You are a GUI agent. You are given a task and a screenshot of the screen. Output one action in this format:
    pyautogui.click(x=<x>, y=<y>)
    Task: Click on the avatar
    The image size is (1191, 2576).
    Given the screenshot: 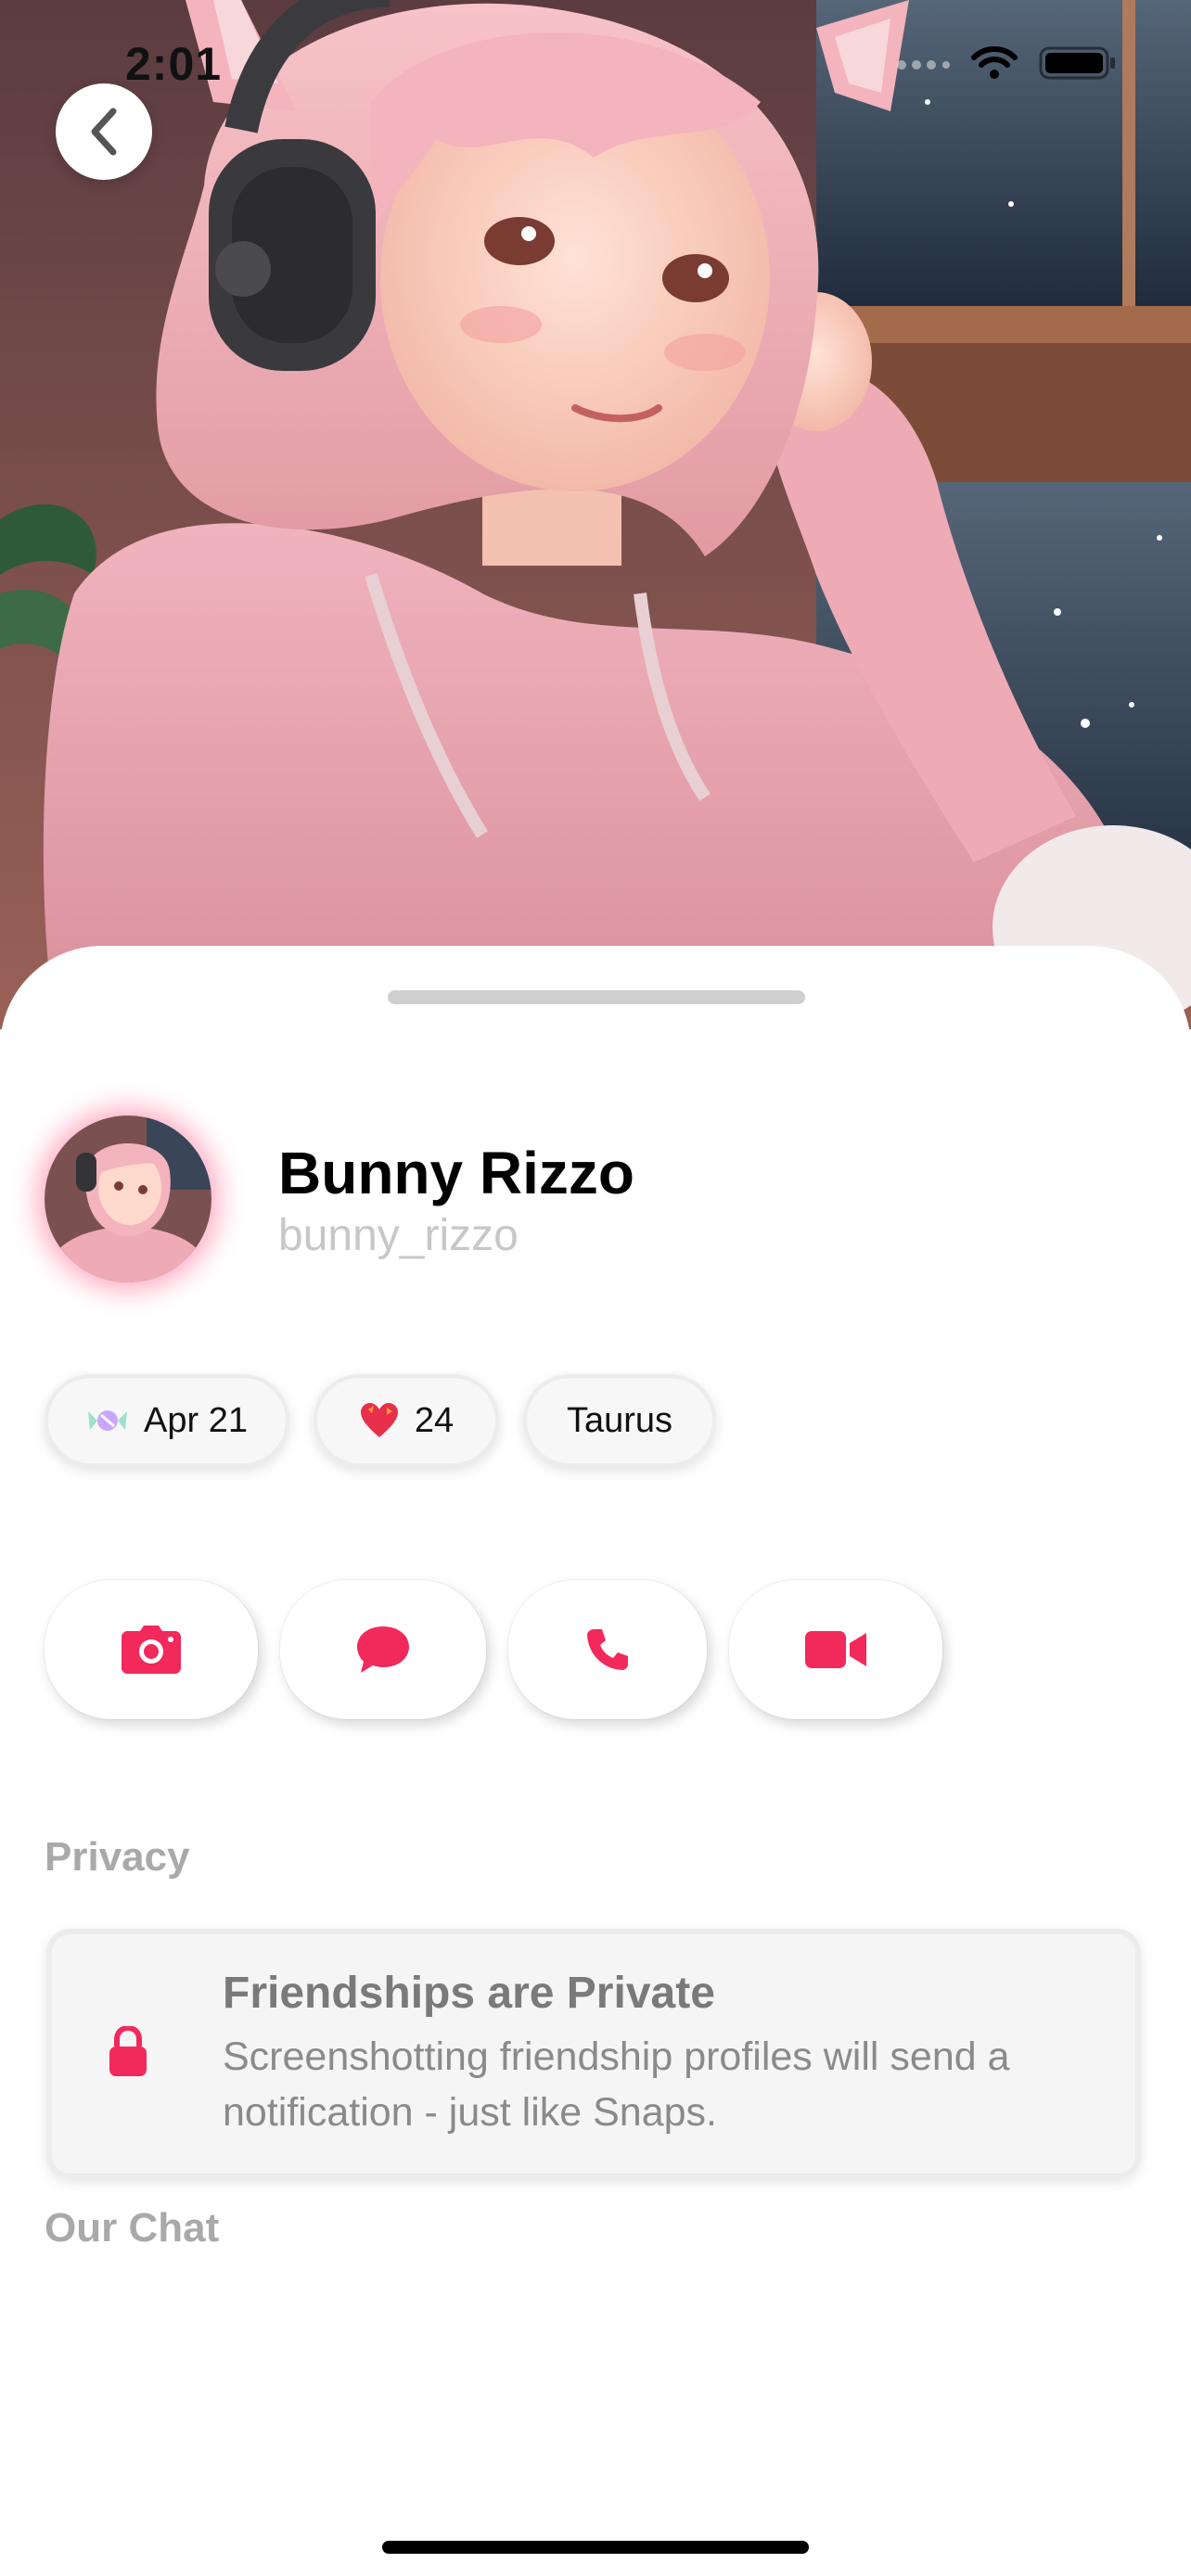 What is the action you would take?
    pyautogui.click(x=128, y=1199)
    